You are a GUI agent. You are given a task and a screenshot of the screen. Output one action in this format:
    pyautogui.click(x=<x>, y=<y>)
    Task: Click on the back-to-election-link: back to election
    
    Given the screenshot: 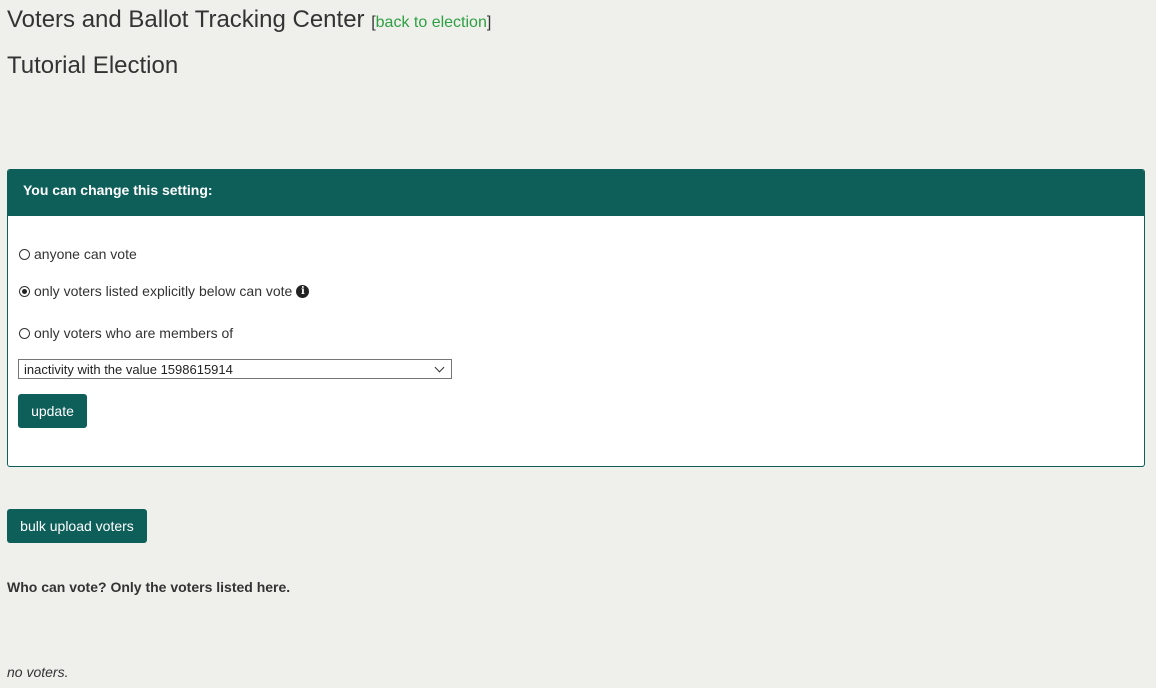 What is the action you would take?
    pyautogui.click(x=431, y=22)
    